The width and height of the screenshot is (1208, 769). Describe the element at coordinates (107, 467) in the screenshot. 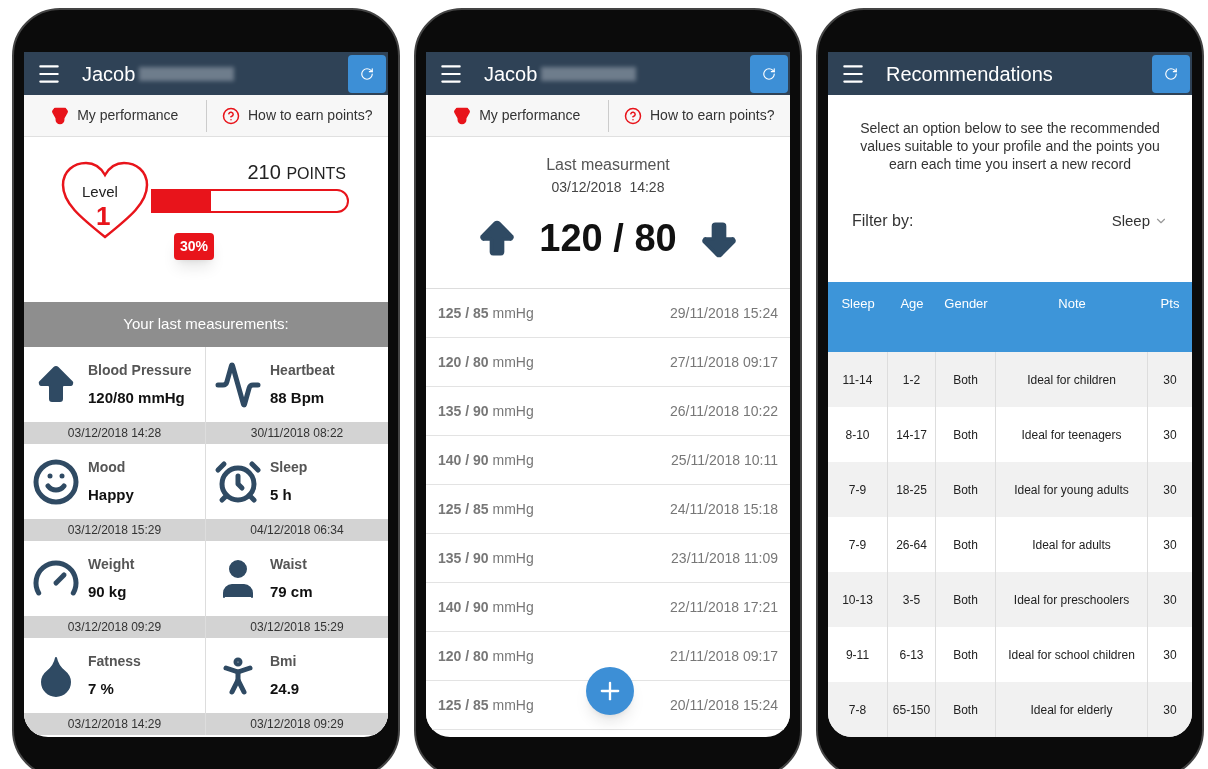

I see `measurement-label: Mood` at that location.